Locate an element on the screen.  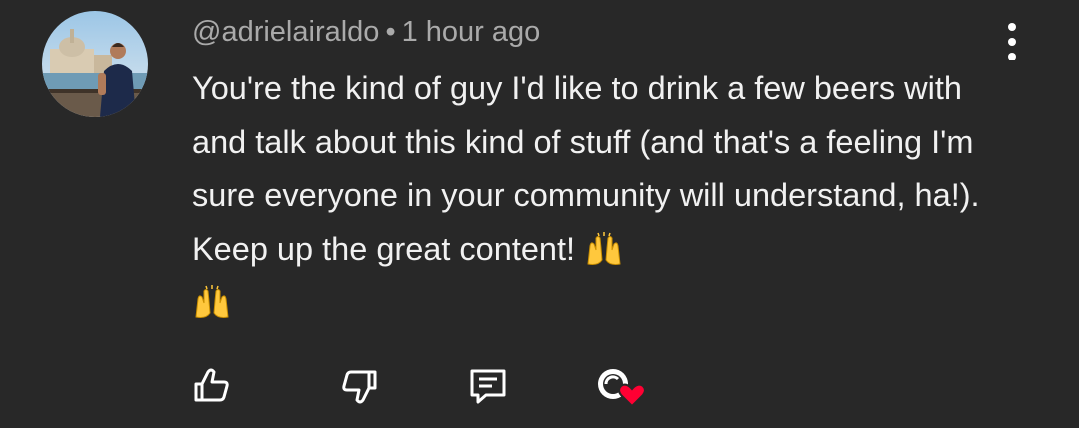
comment-meta: @adrielairaldo • 1 hour ago is located at coordinates (366, 32).